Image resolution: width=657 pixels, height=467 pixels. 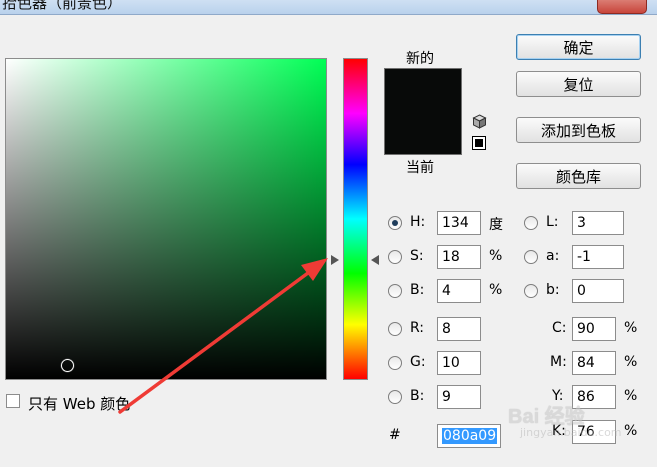 I want to click on saturation-unit: %, so click(x=496, y=256).